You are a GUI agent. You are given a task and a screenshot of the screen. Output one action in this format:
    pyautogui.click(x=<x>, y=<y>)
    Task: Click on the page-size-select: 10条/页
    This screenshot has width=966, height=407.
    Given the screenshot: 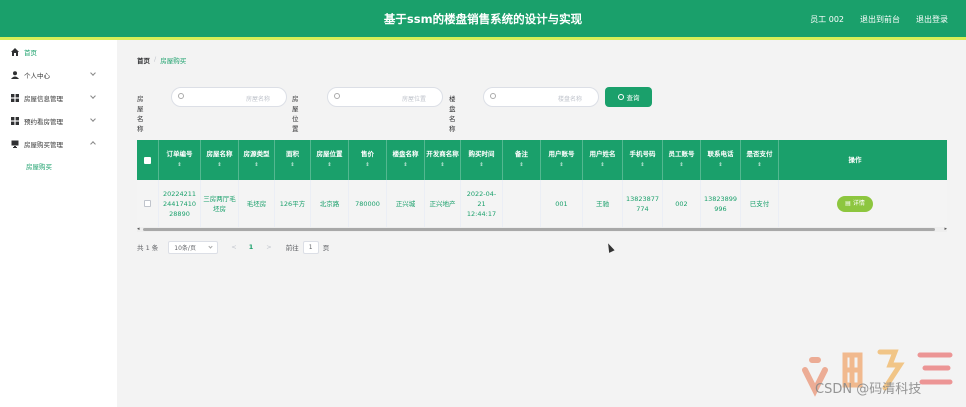 What is the action you would take?
    pyautogui.click(x=193, y=247)
    